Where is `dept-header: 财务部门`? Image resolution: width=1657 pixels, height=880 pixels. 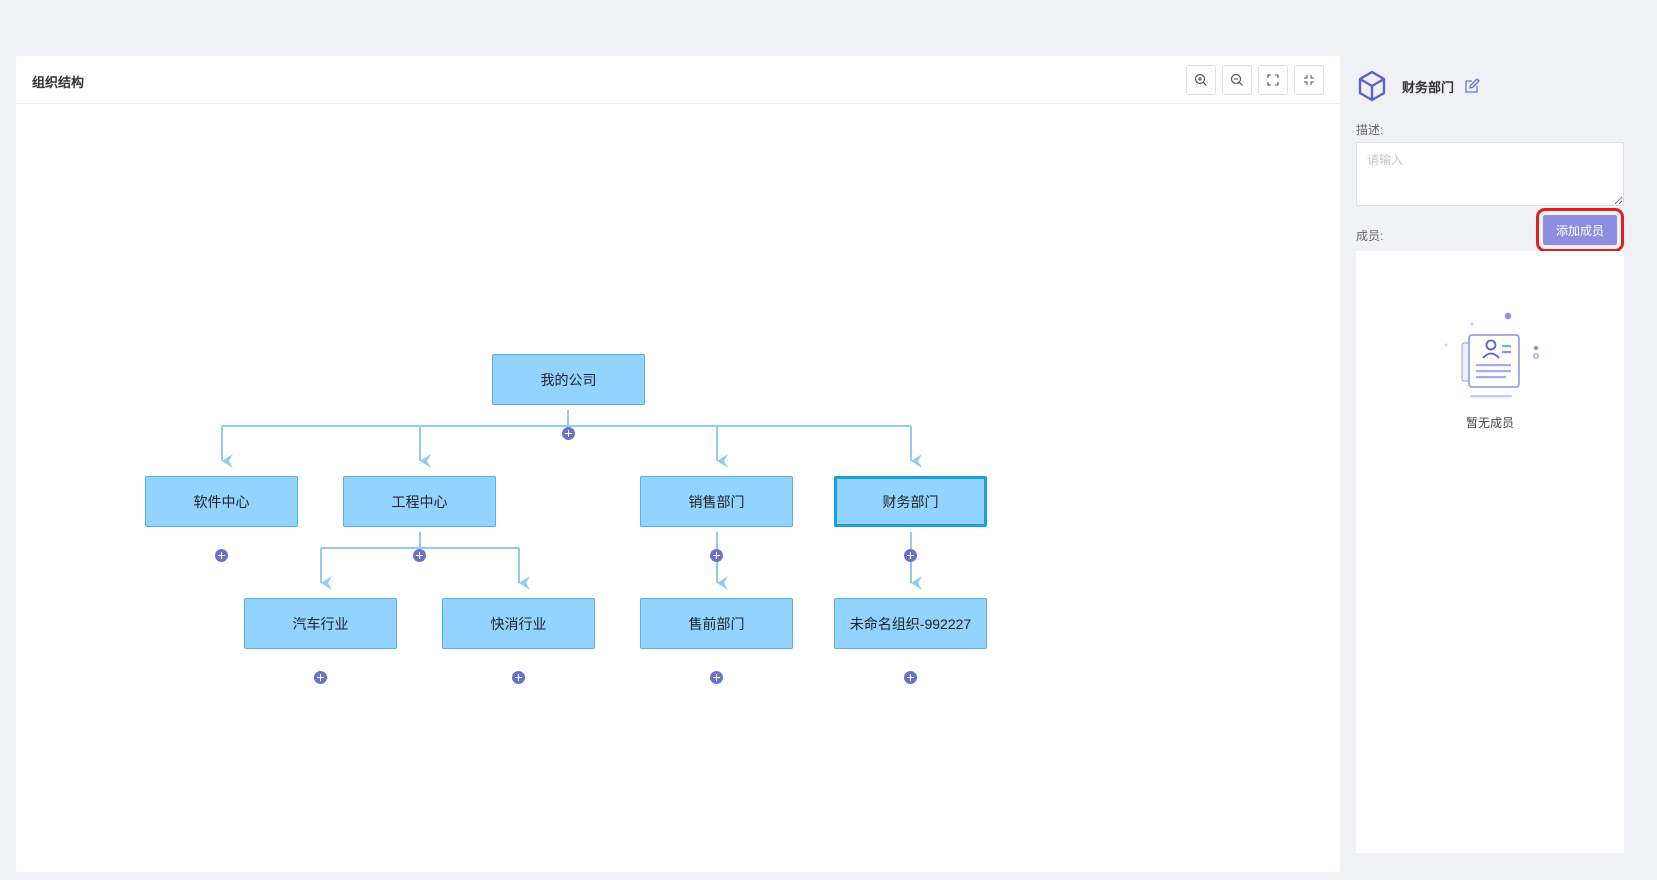 dept-header: 财务部门 is located at coordinates (1418, 86).